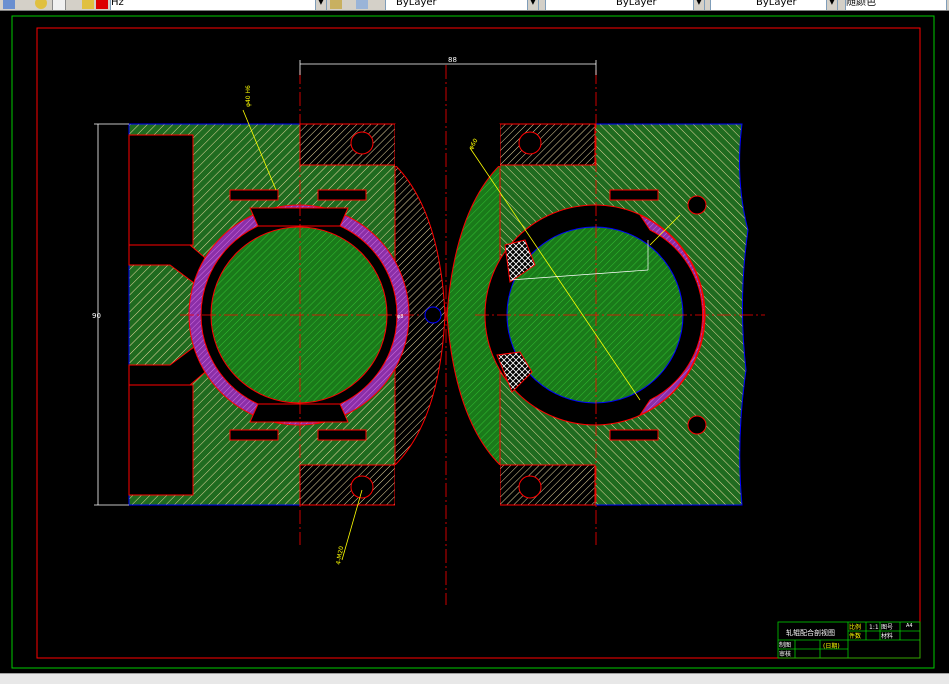  Describe the element at coordinates (831, 646) in the screenshot. I see `date-label: (日期)` at that location.